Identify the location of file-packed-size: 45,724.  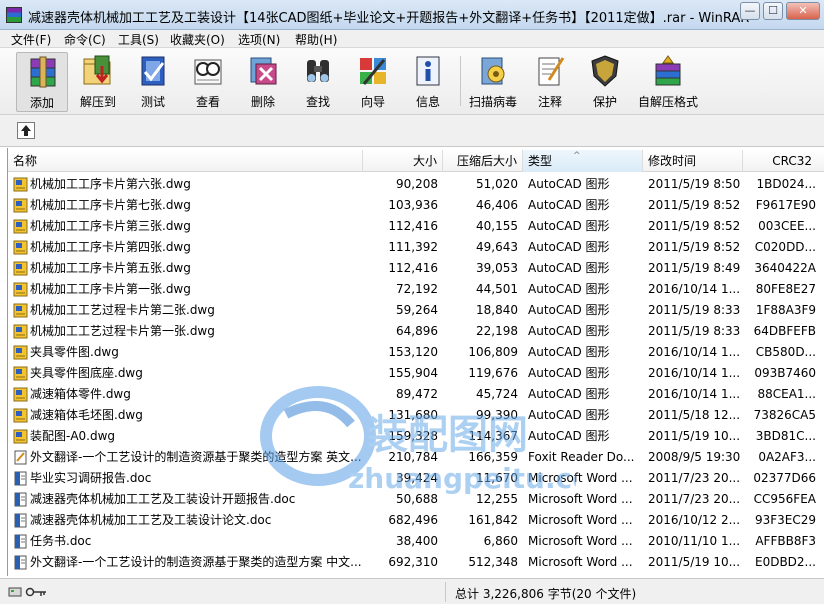
(497, 394).